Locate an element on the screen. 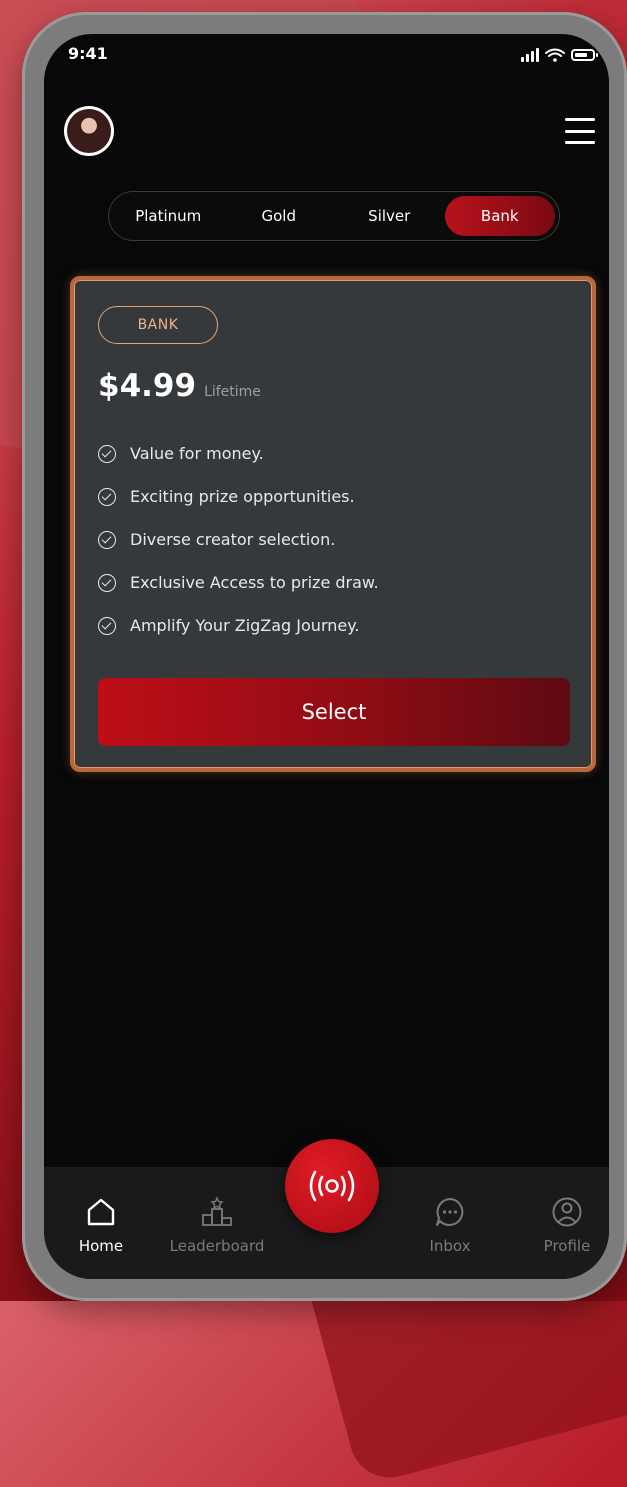 The width and height of the screenshot is (627, 1487). nav-profile: Profile is located at coordinates (560, 1225).